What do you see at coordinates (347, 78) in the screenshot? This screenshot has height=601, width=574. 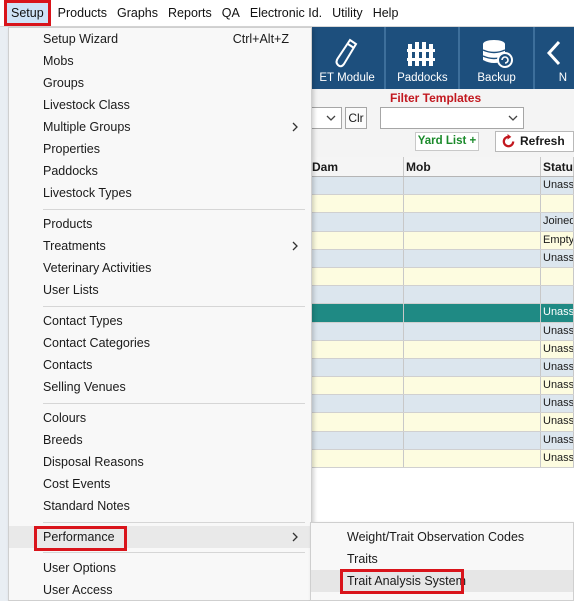 I see `et-module-label: ET Module` at bounding box center [347, 78].